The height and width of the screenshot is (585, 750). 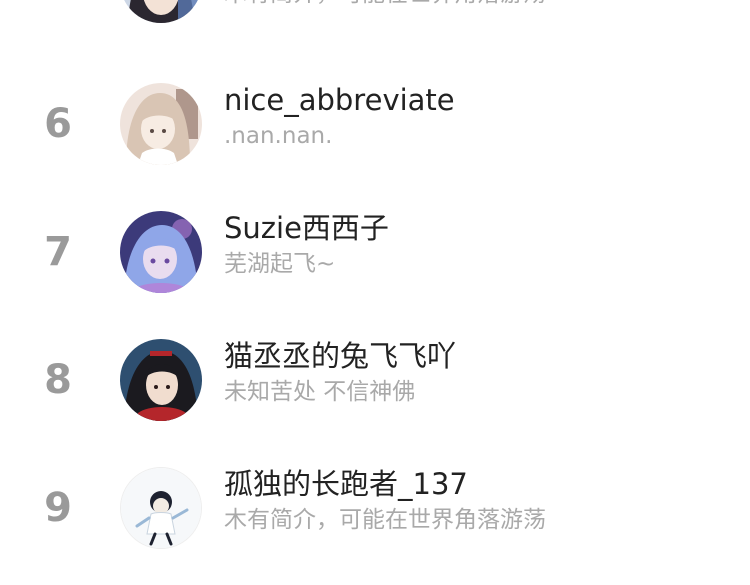 I want to click on user-bio: 未知苦处 不信神佛, so click(x=320, y=392).